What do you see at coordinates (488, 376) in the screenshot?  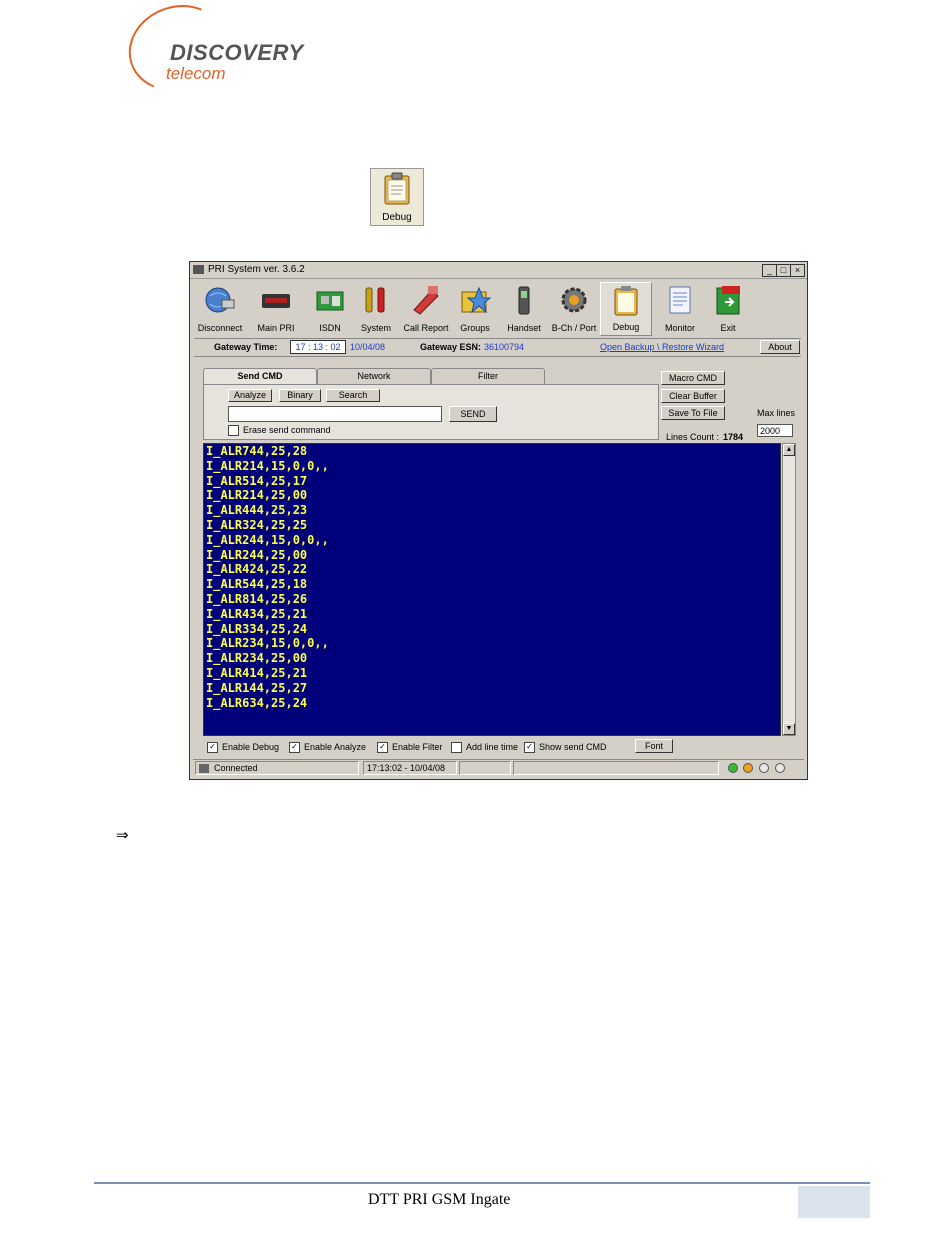 I see `tab-filter: Filter` at bounding box center [488, 376].